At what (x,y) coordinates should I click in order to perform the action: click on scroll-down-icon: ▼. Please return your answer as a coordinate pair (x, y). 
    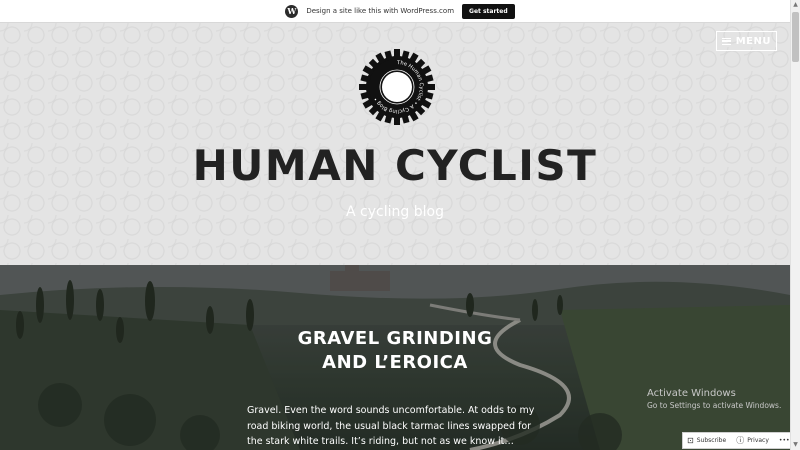
    Looking at the image, I should click on (795, 445).